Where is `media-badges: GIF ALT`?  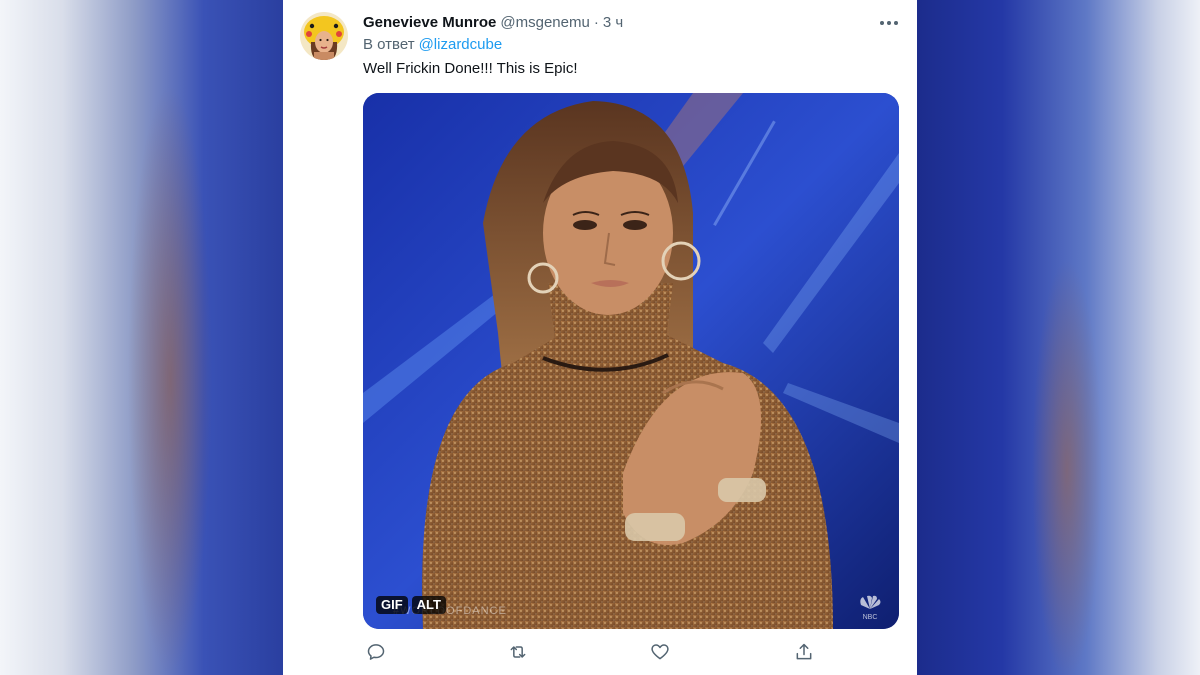 media-badges: GIF ALT is located at coordinates (411, 605).